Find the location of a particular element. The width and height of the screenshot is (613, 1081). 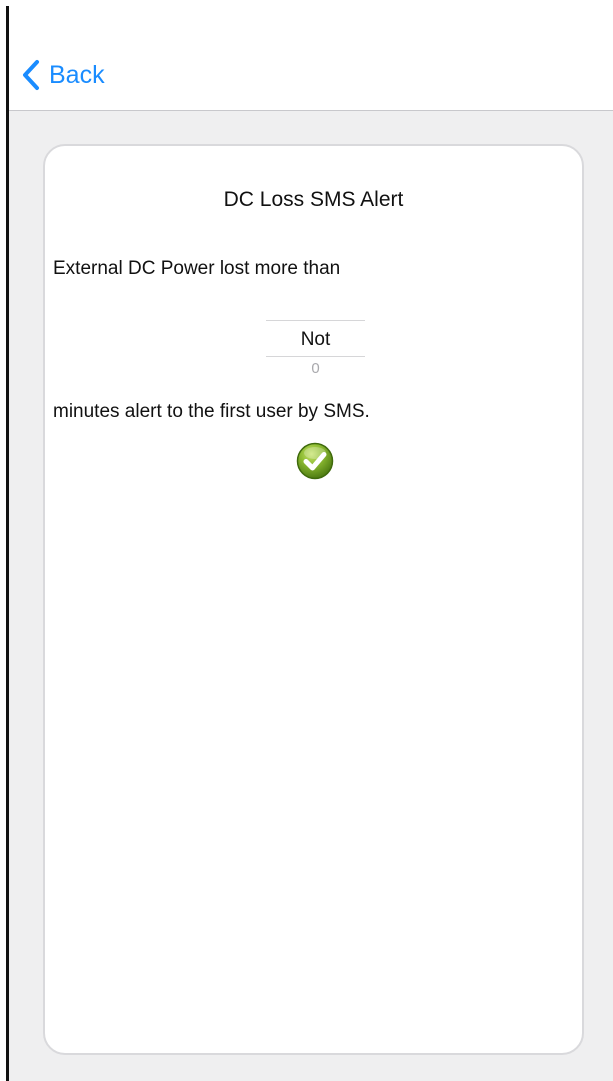

picker-selected-value: Not is located at coordinates (315, 340).